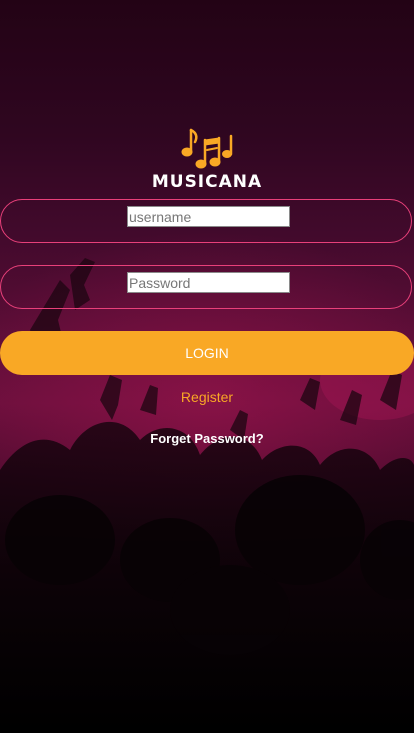 The height and width of the screenshot is (733, 414). I want to click on username-input, so click(208, 216).